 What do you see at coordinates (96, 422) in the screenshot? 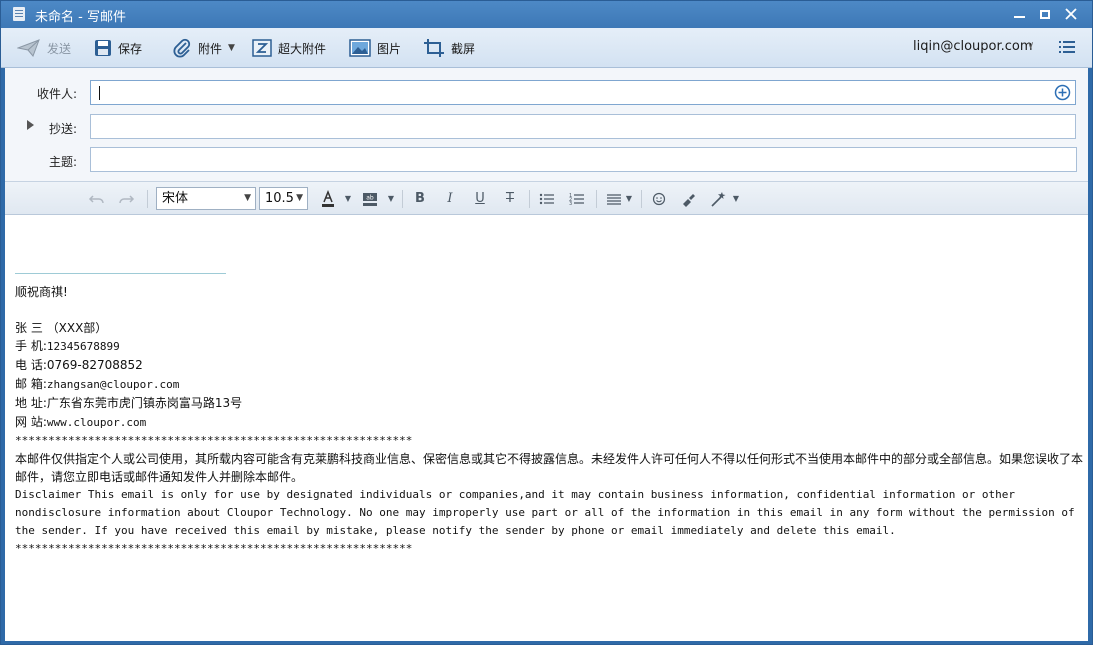
I see `website-value: www.cloupor.com` at bounding box center [96, 422].